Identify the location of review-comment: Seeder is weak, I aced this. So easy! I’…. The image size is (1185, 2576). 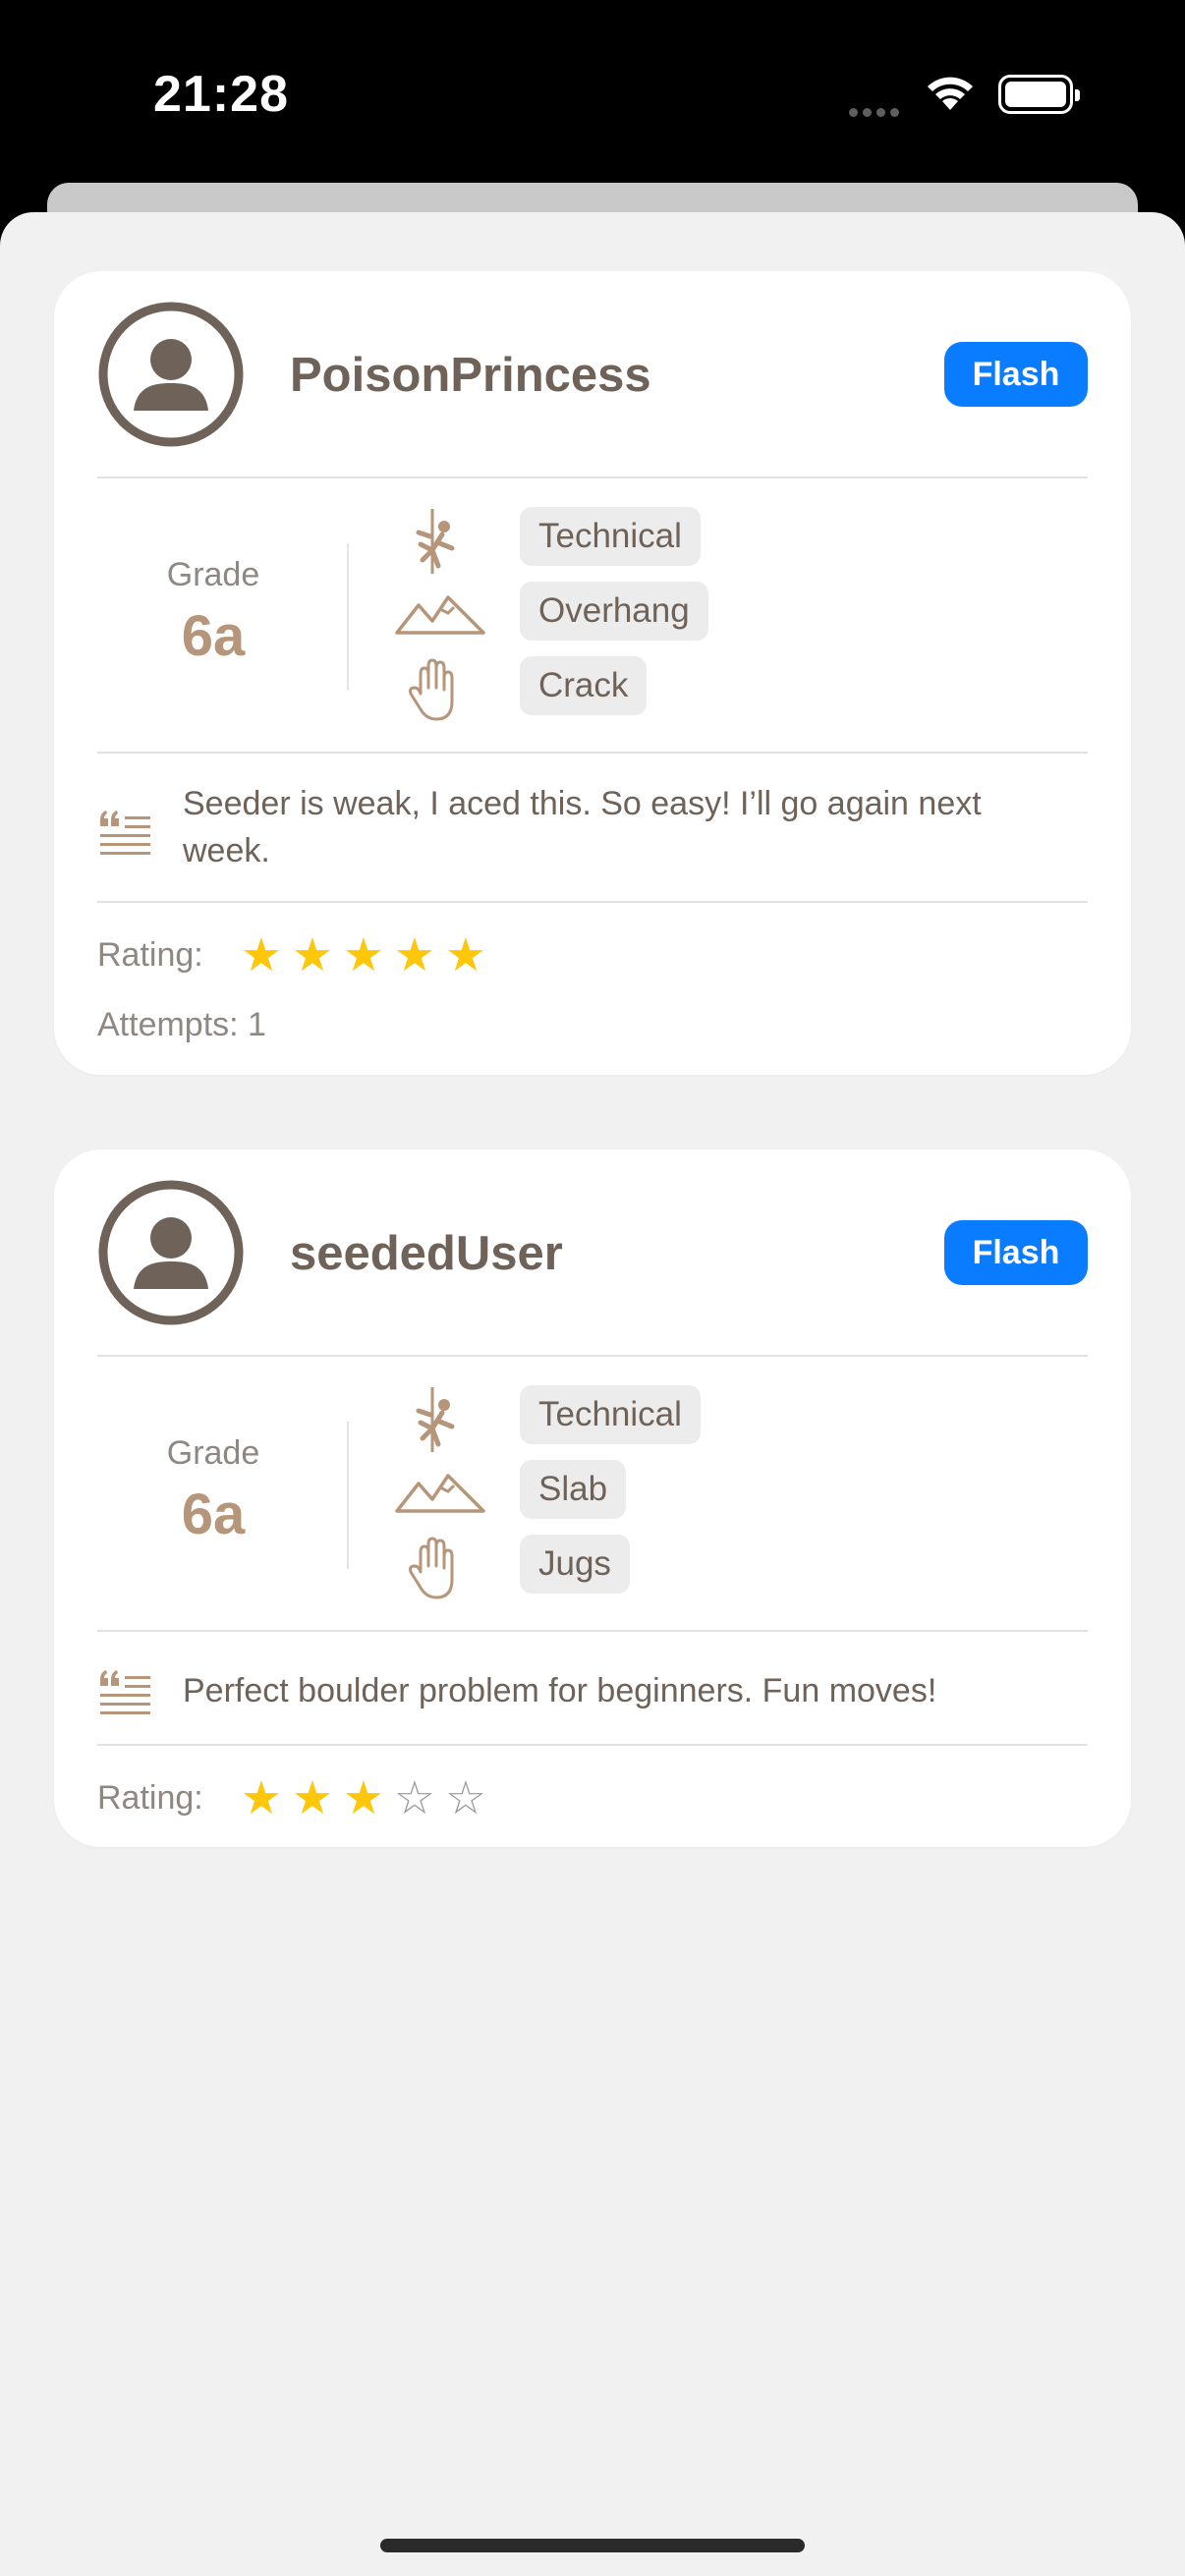
(583, 827).